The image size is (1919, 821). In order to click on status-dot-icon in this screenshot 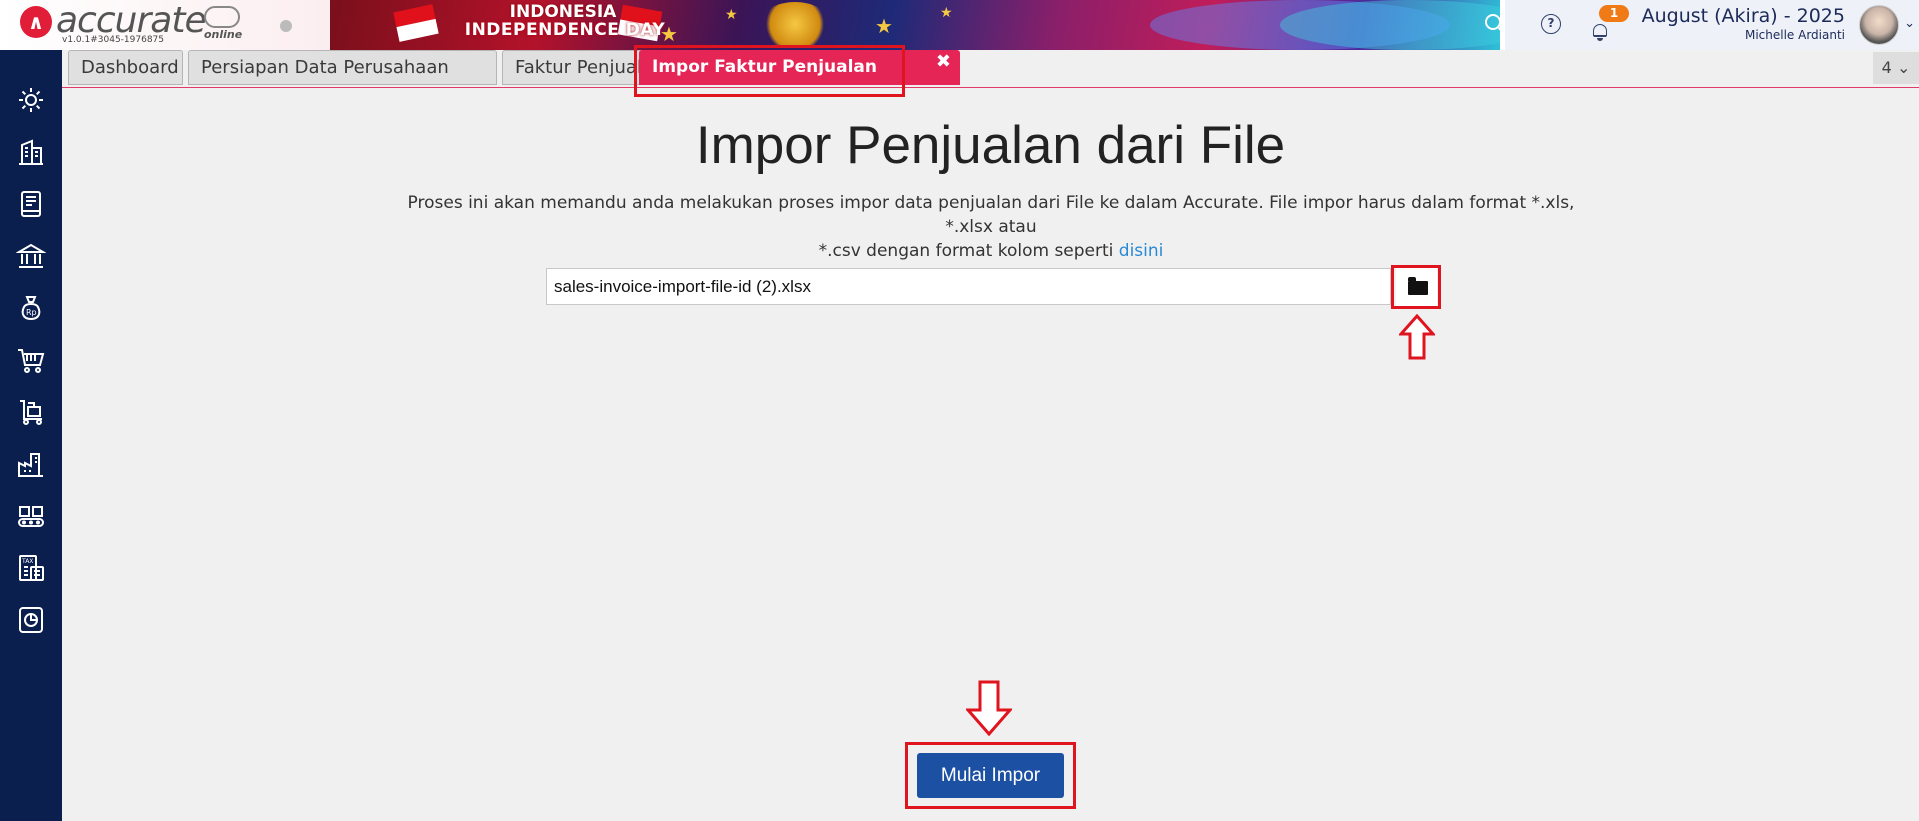, I will do `click(286, 26)`.